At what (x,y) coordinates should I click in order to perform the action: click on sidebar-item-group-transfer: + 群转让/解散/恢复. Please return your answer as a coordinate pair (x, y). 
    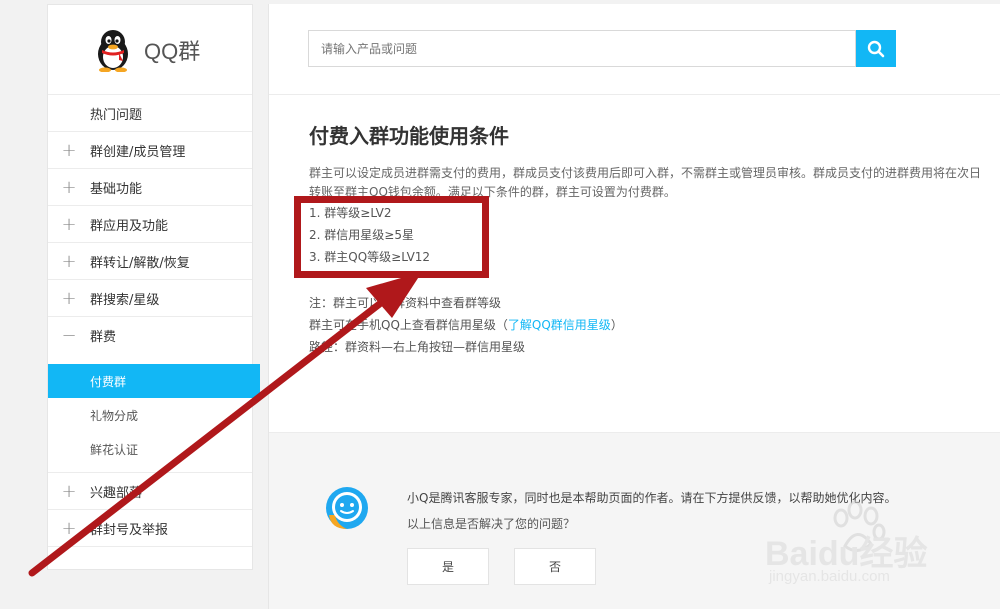
    Looking at the image, I should click on (150, 261).